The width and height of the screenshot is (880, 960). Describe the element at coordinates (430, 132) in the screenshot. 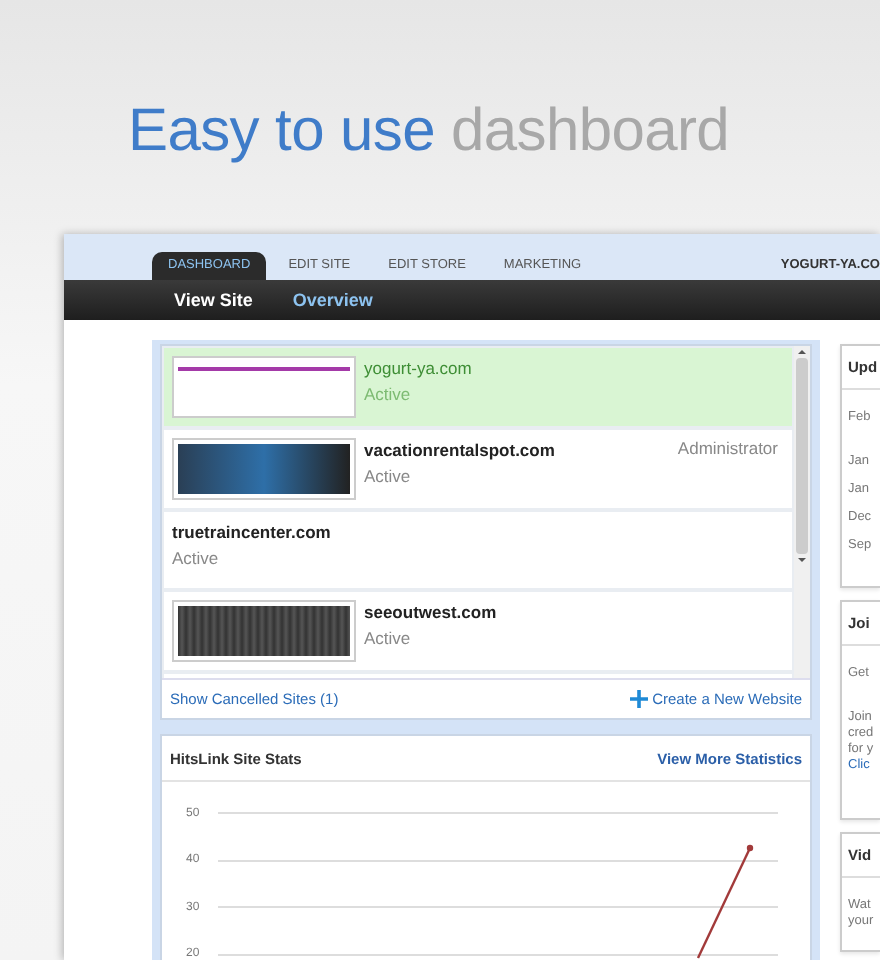

I see `headline: Easy to use dashboard` at that location.